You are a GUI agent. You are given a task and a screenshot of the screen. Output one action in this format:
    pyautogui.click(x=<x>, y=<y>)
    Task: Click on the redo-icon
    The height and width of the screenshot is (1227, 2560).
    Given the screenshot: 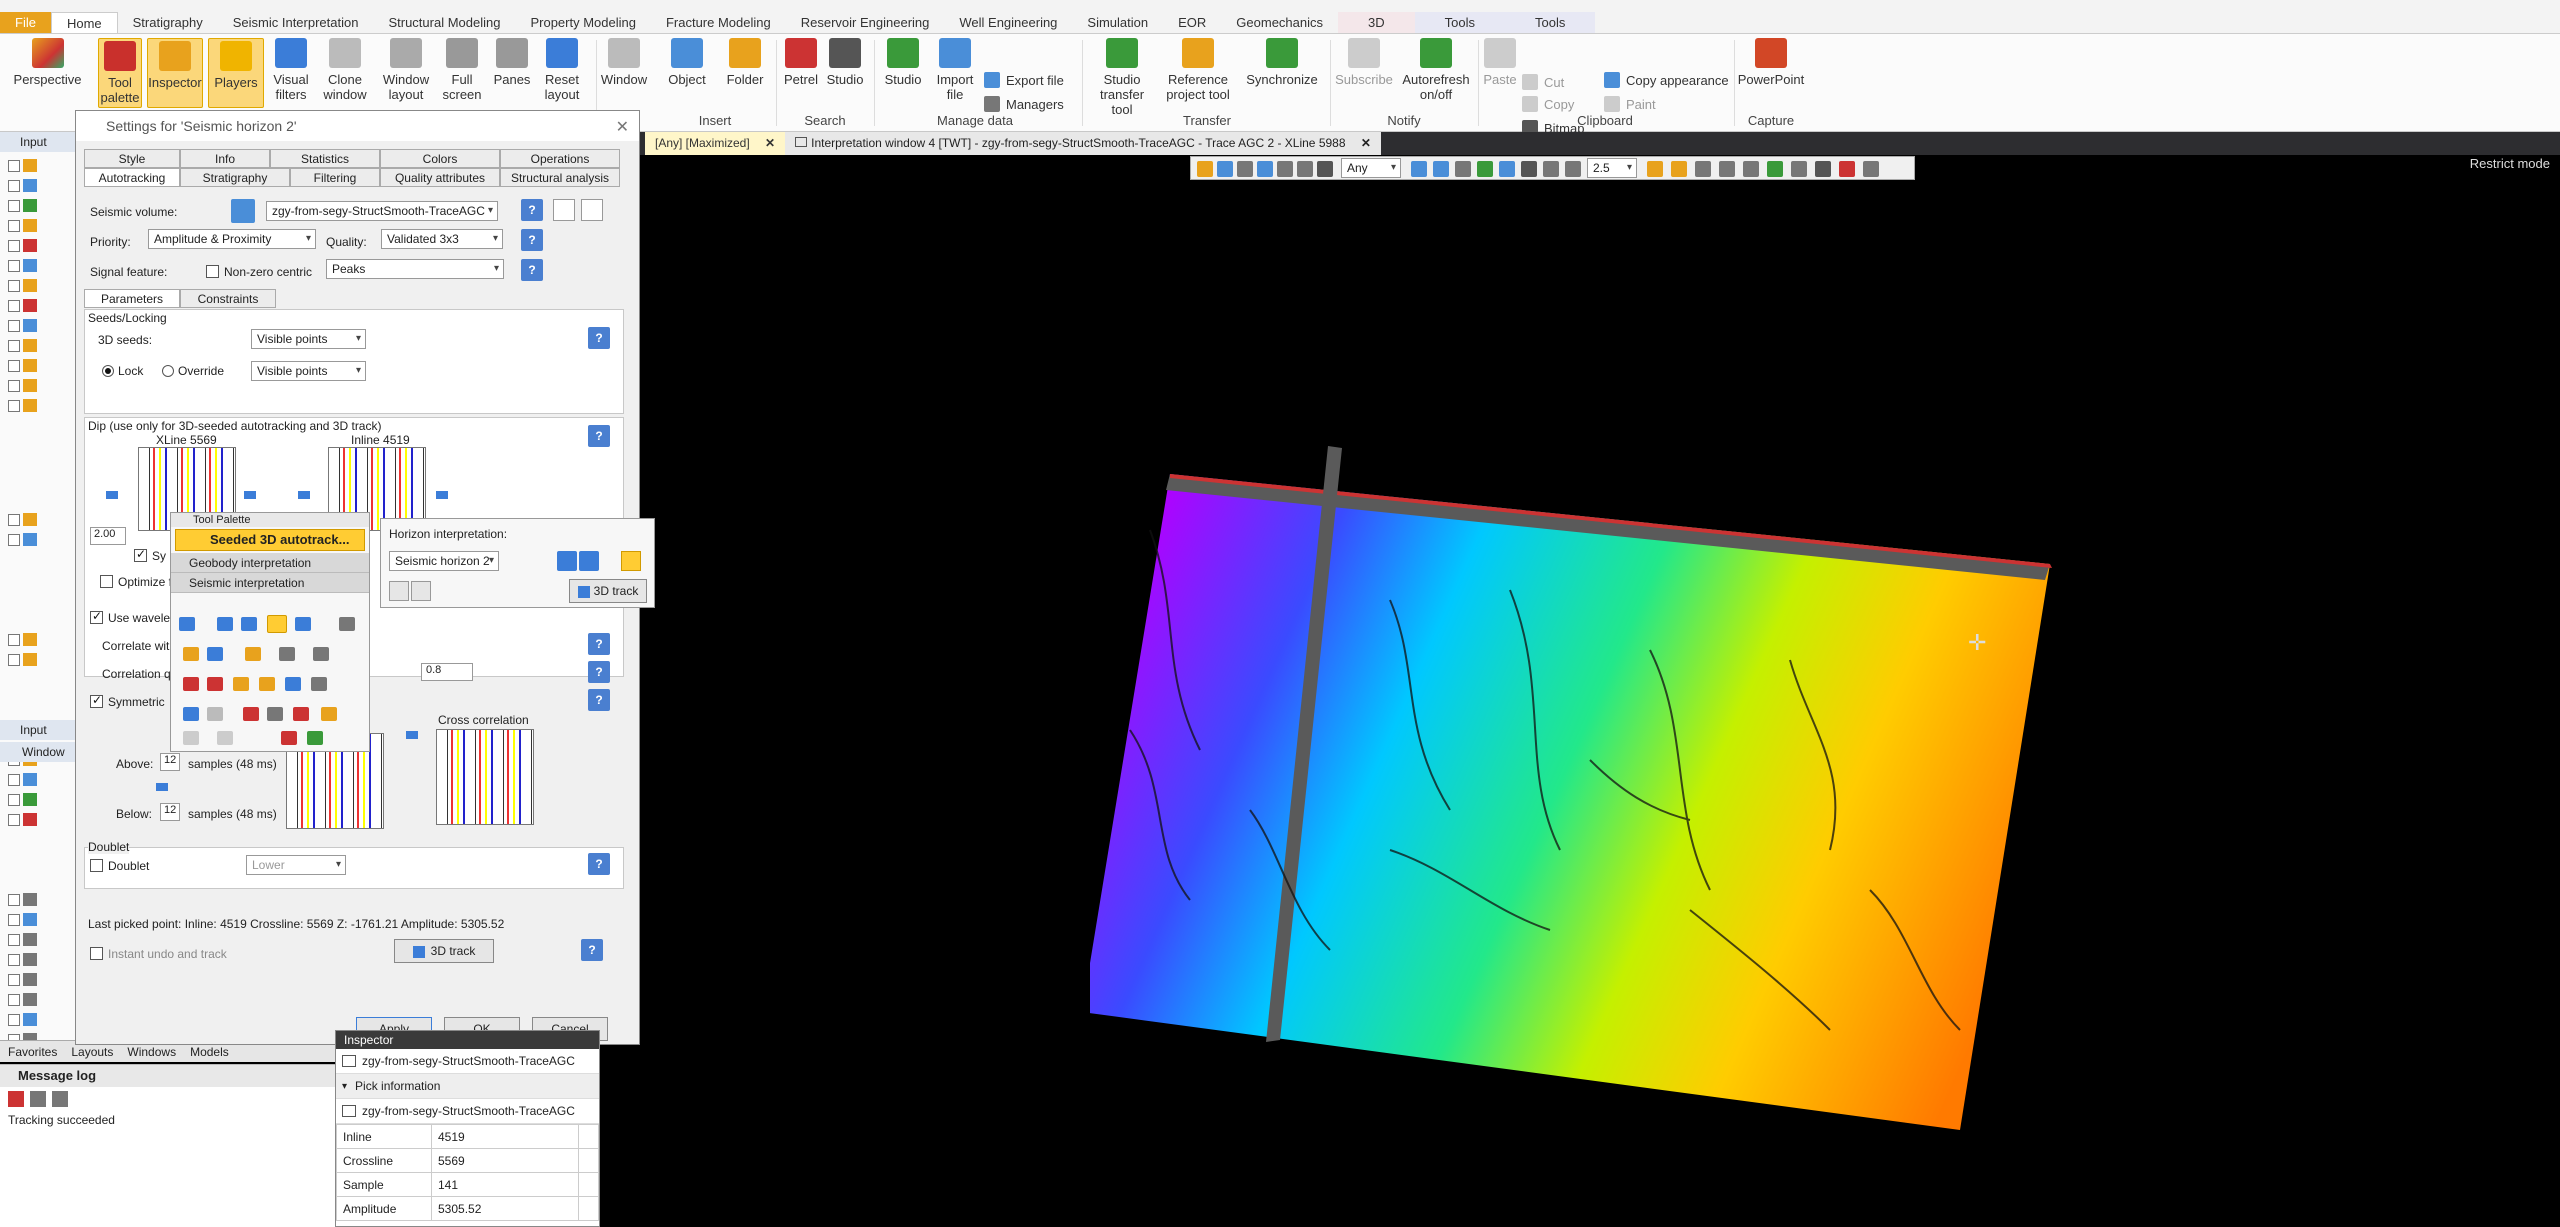 What is the action you would take?
    pyautogui.click(x=215, y=714)
    